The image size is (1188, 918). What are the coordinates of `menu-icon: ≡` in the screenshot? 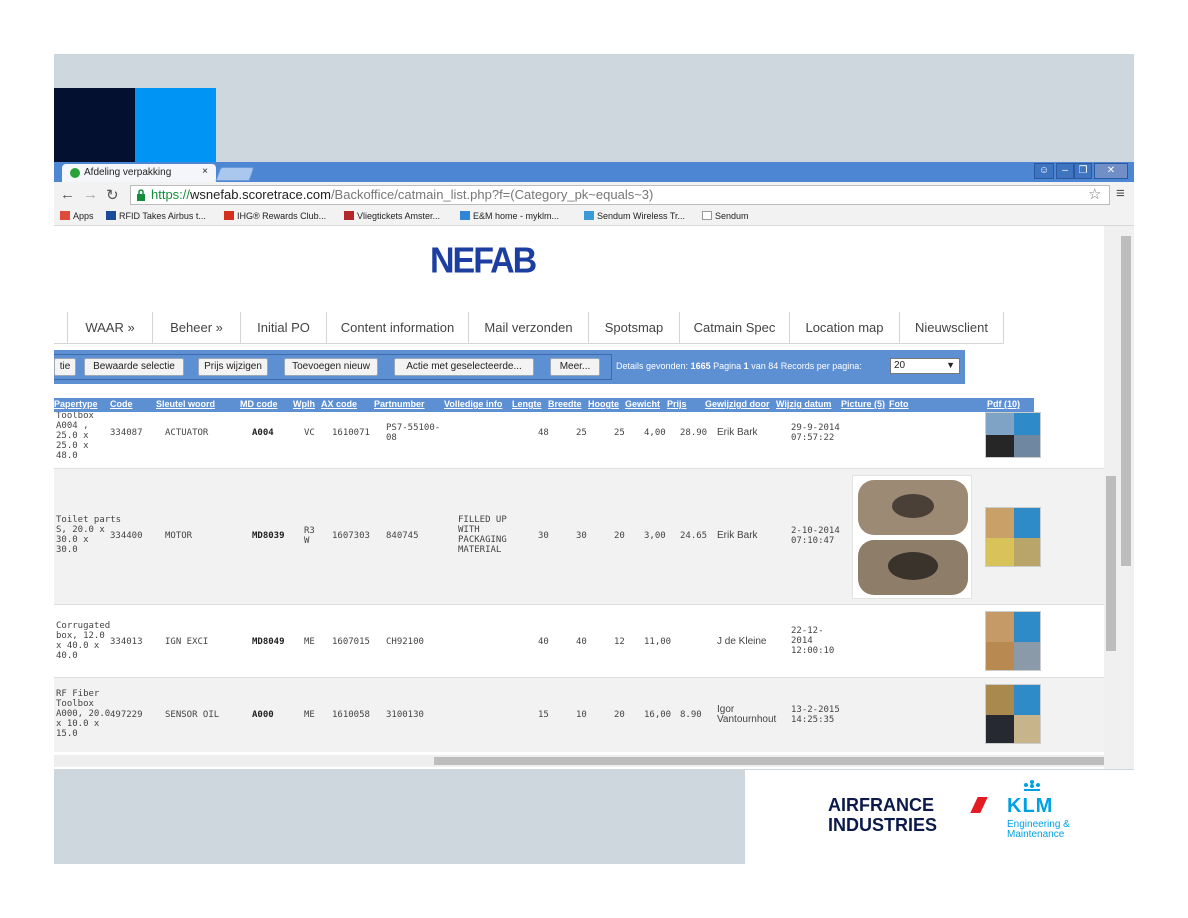 It's located at (1120, 193).